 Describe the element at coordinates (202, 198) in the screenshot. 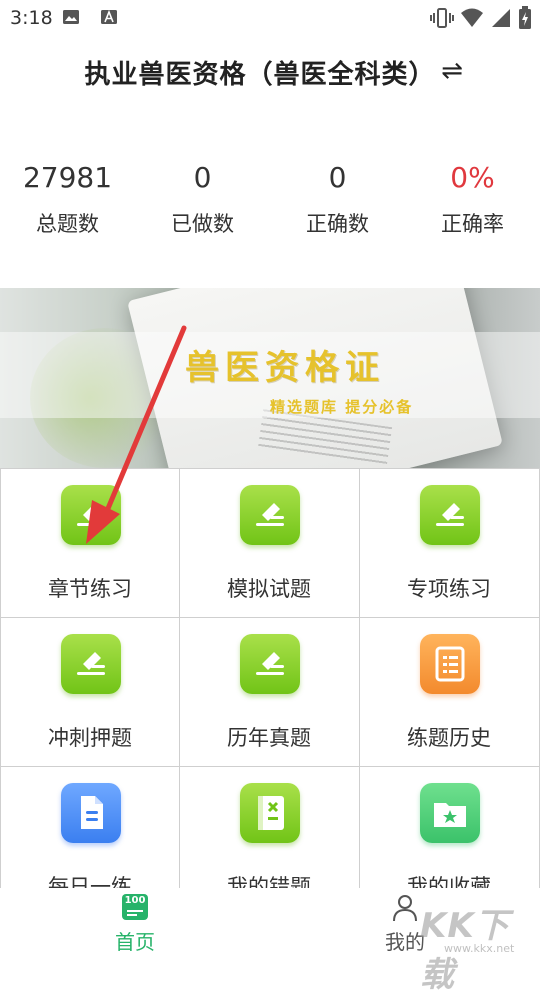

I see `stat-done: 0 已做数` at that location.